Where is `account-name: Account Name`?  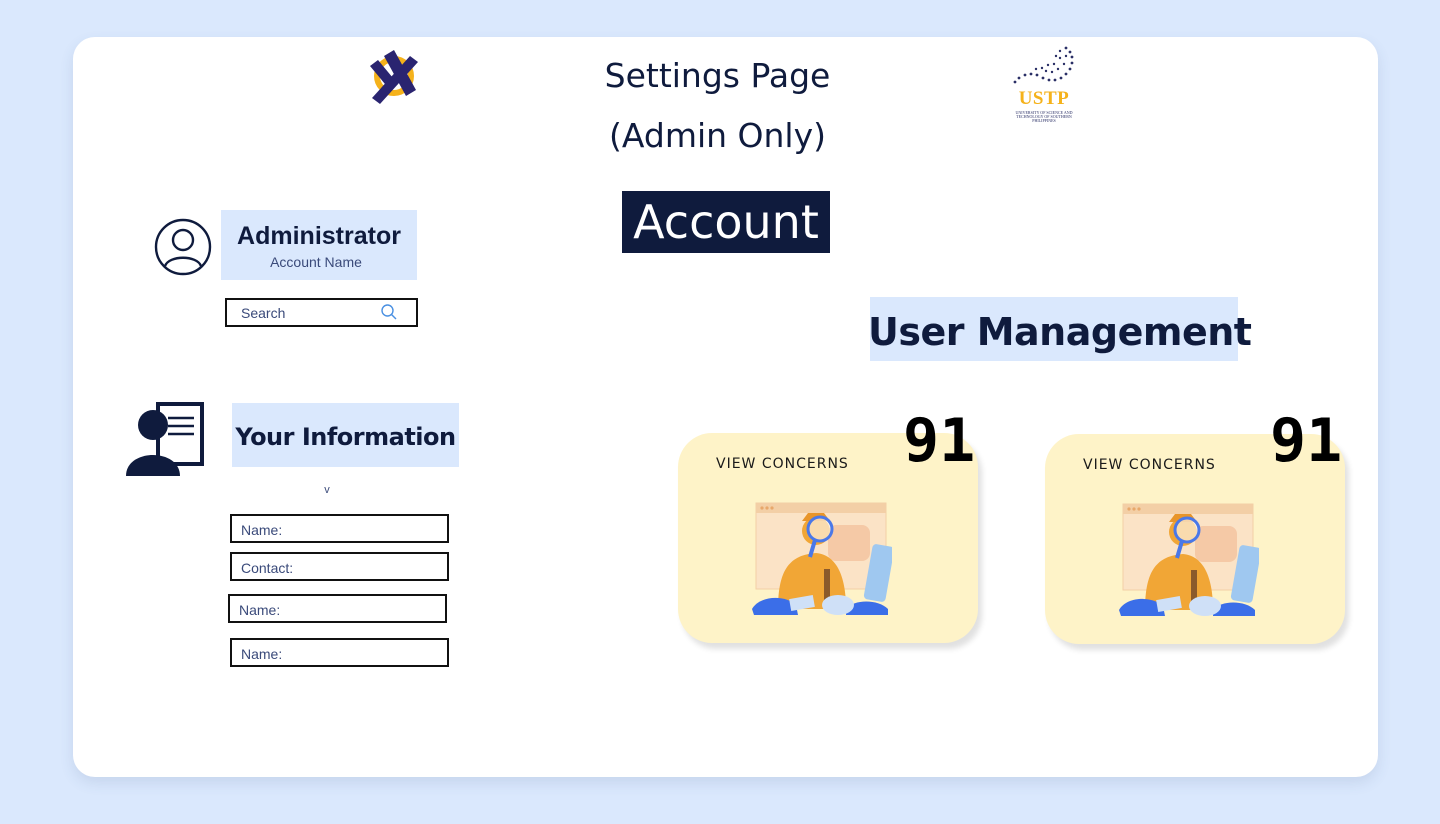
account-name: Account Name is located at coordinates (316, 262).